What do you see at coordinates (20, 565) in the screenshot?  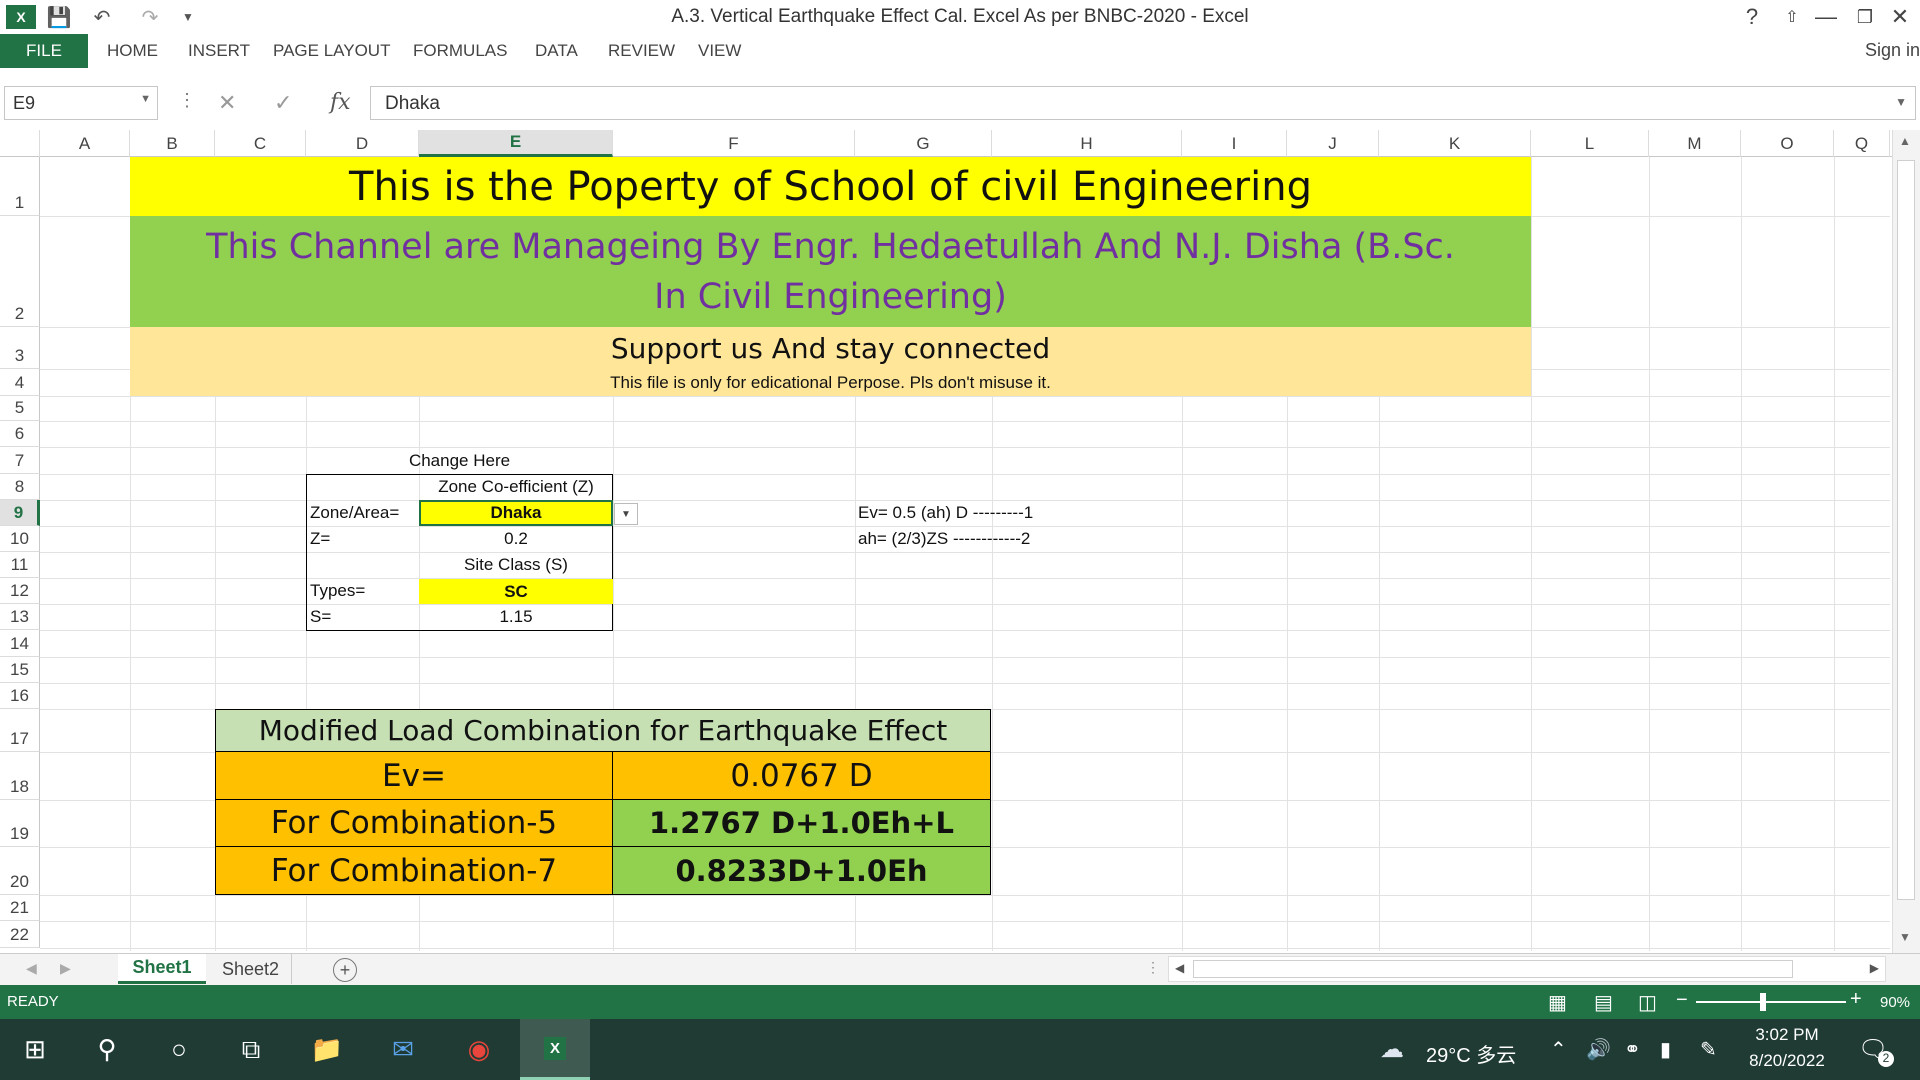 I see `row-header-11: 11` at bounding box center [20, 565].